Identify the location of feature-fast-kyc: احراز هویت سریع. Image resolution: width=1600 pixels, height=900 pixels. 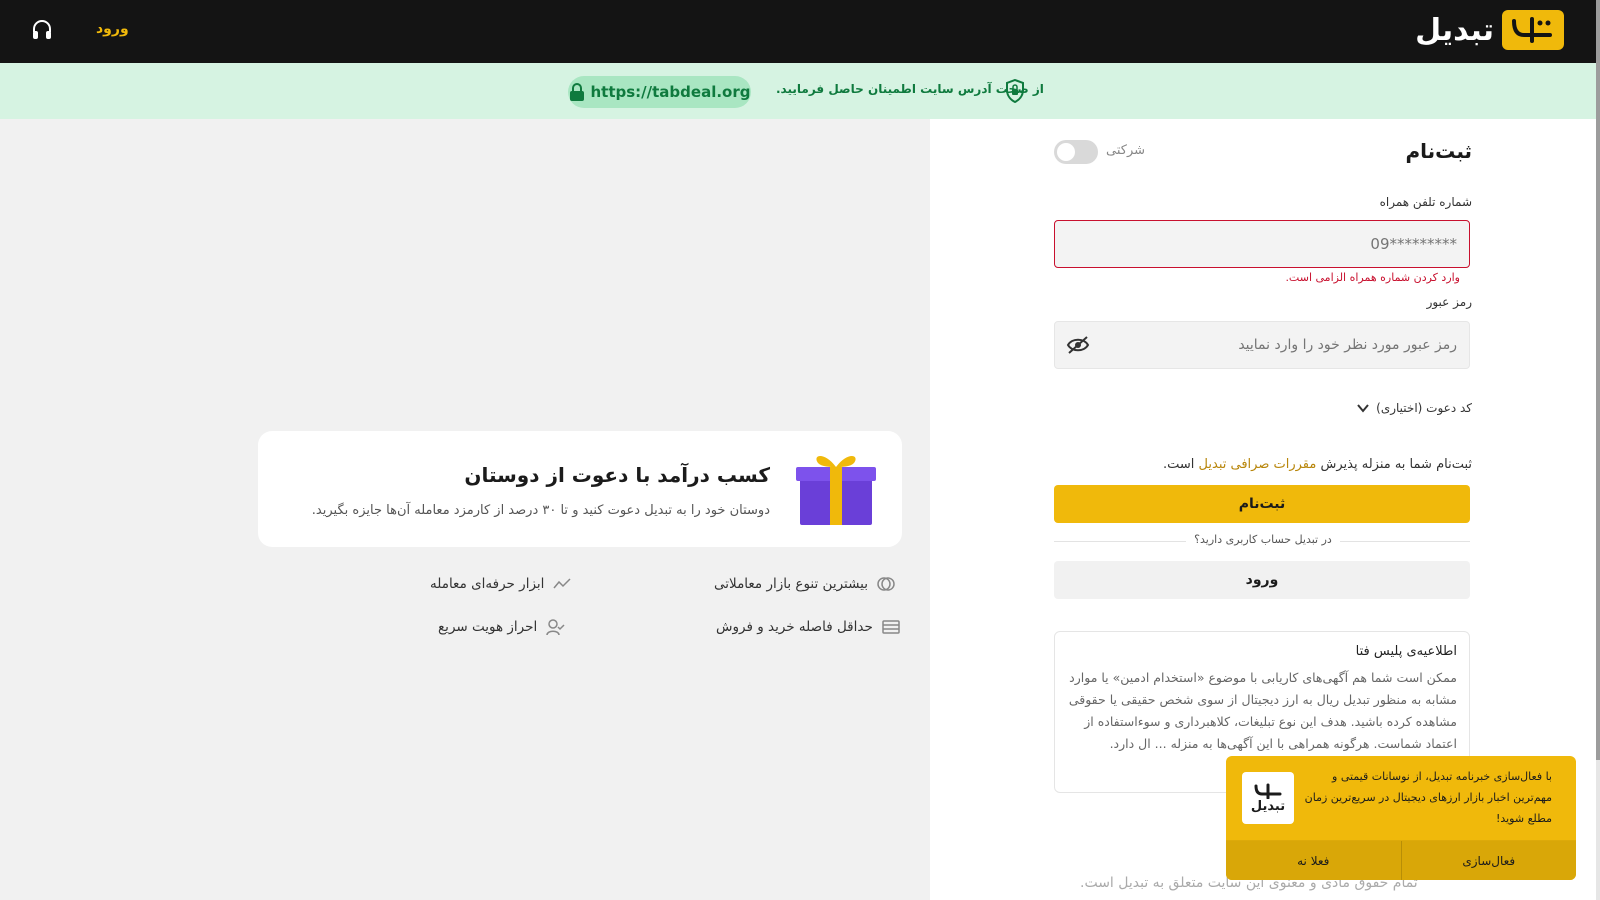
(501, 627).